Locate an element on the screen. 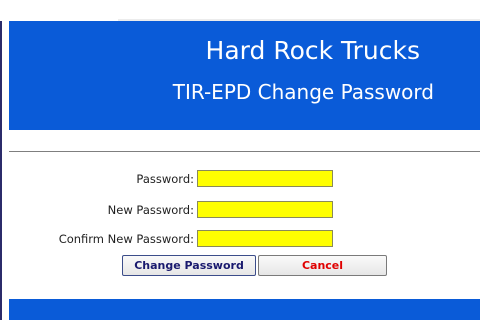 The height and width of the screenshot is (320, 480). confirm-password-input is located at coordinates (265, 238).